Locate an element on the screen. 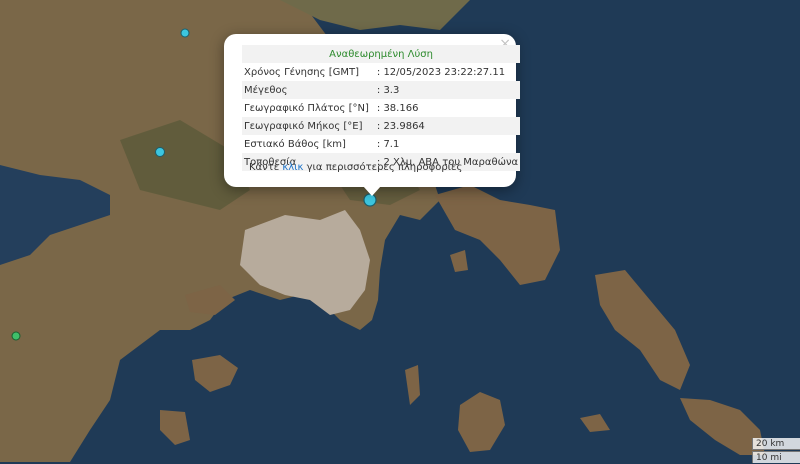  latitude-label: Γεωγραφικό Πλάτος [°N] is located at coordinates (306, 108).